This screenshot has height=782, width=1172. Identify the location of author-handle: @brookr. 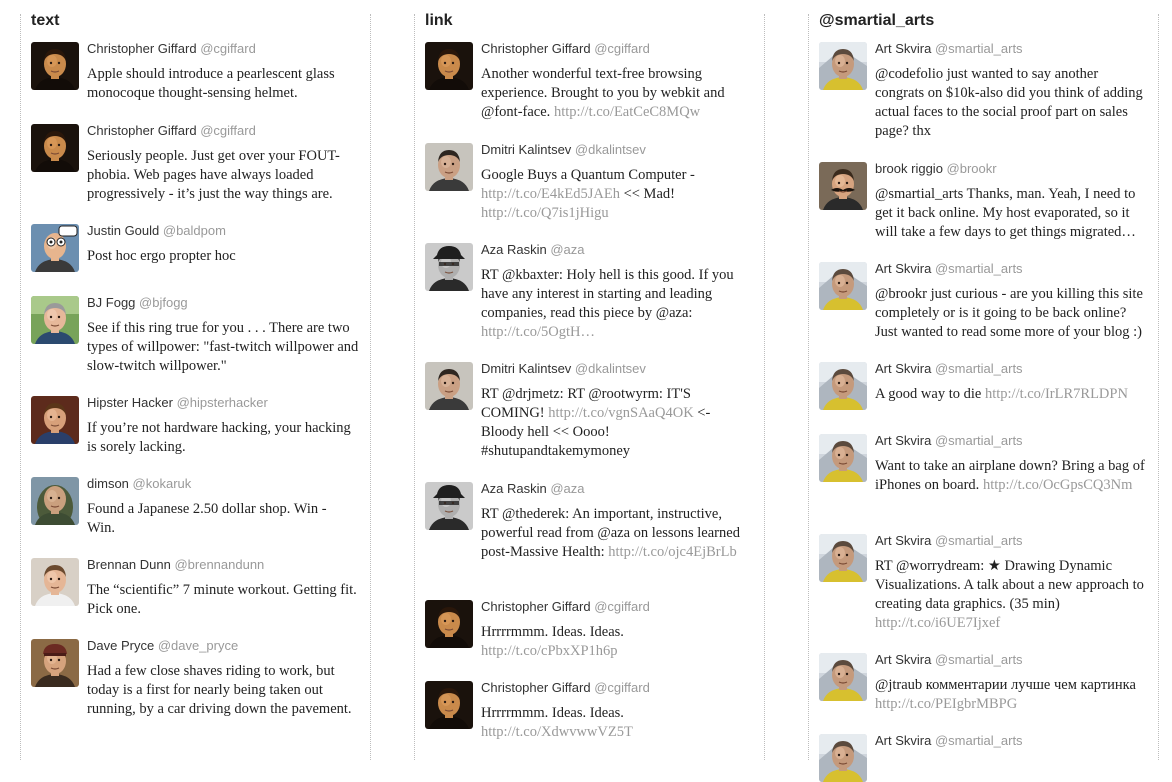
(970, 168).